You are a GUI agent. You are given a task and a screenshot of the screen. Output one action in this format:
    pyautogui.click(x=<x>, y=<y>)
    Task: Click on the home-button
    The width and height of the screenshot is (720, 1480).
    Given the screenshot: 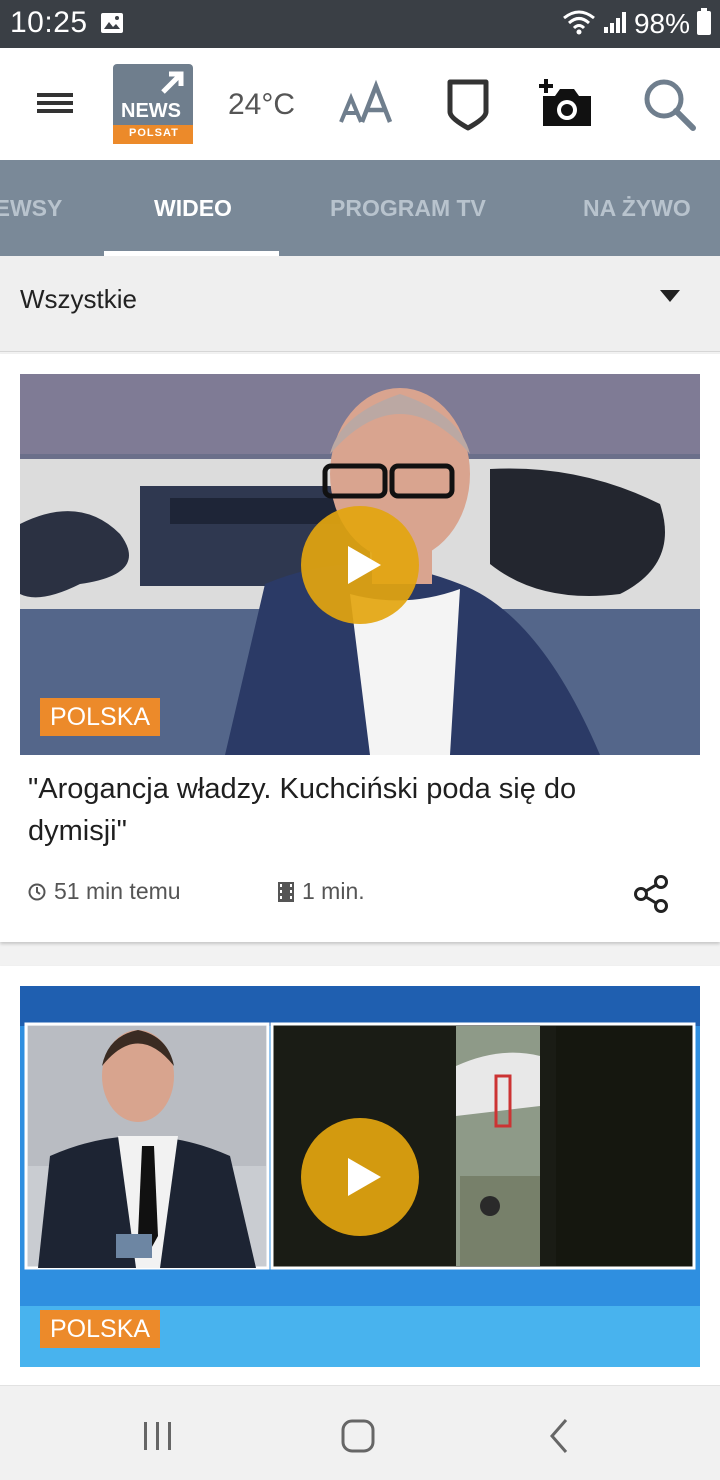 What is the action you would take?
    pyautogui.click(x=358, y=1436)
    